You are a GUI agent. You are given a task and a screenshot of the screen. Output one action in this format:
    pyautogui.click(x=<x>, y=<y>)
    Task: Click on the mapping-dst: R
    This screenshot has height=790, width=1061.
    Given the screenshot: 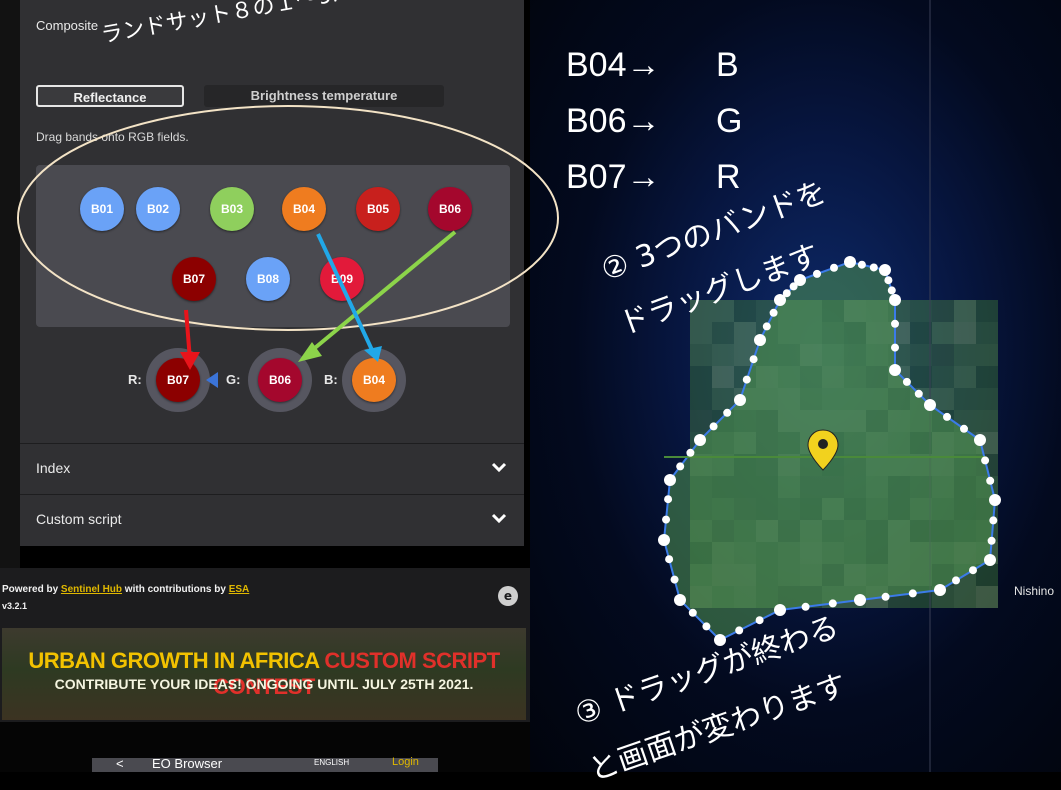 What is the action you would take?
    pyautogui.click(x=728, y=177)
    